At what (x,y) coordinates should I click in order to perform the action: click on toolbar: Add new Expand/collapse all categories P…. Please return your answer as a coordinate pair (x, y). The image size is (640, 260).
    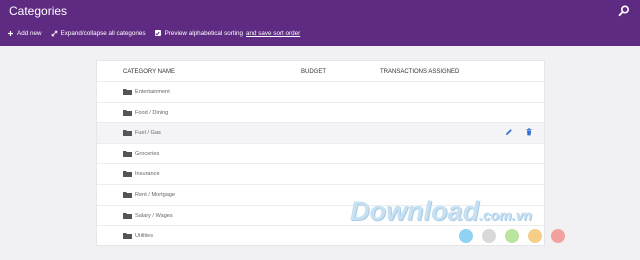
    Looking at the image, I should click on (158, 33).